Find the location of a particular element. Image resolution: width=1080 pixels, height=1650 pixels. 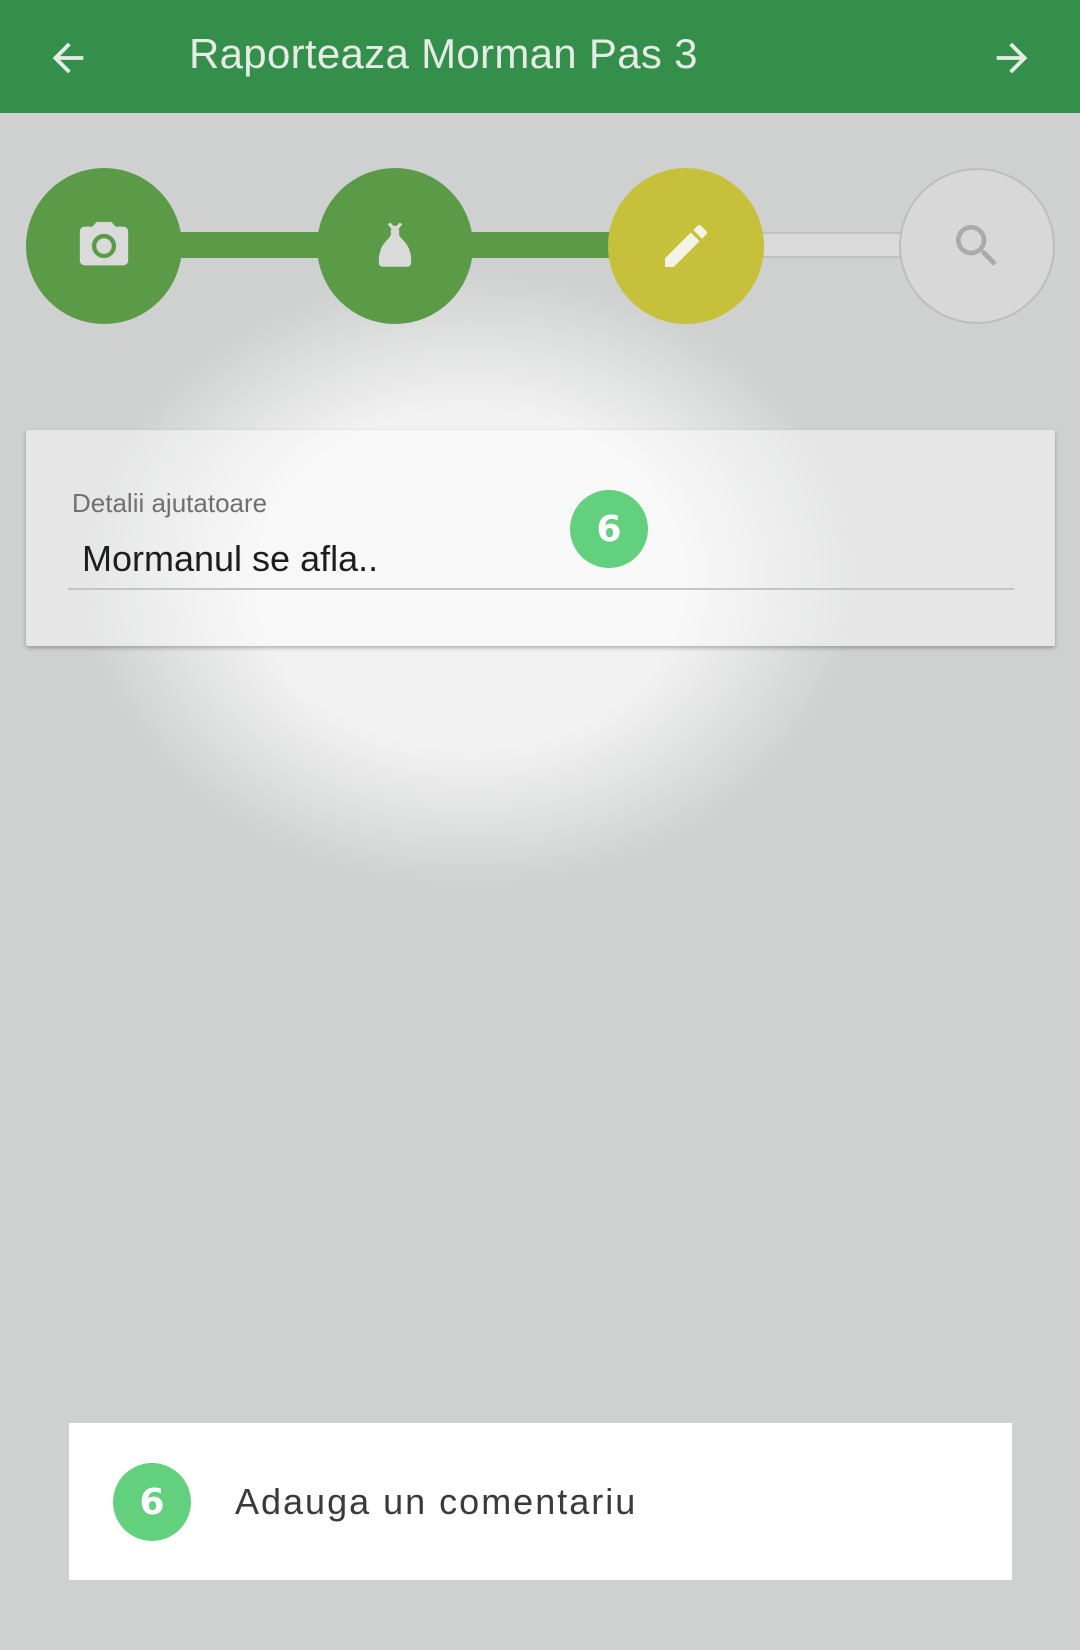

step-waste-type is located at coordinates (395, 246).